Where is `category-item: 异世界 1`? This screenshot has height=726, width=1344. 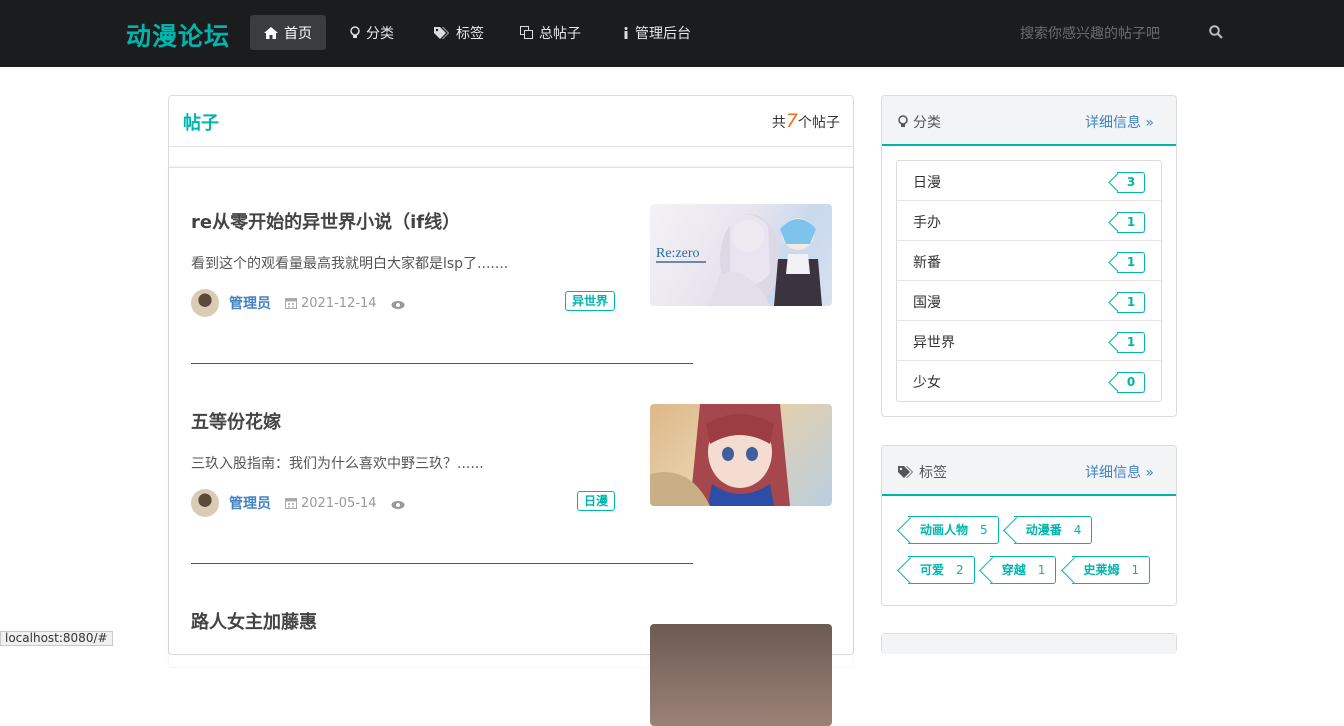 category-item: 异世界 1 is located at coordinates (1029, 341).